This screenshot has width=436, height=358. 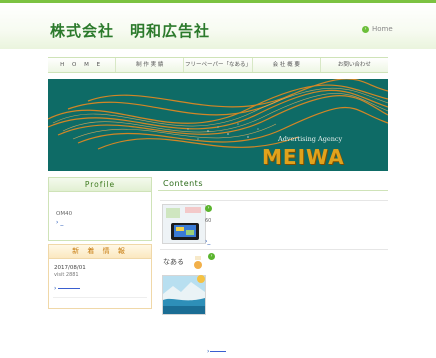 What do you see at coordinates (66, 275) in the screenshot?
I see `visit-counter: visit 2881` at bounding box center [66, 275].